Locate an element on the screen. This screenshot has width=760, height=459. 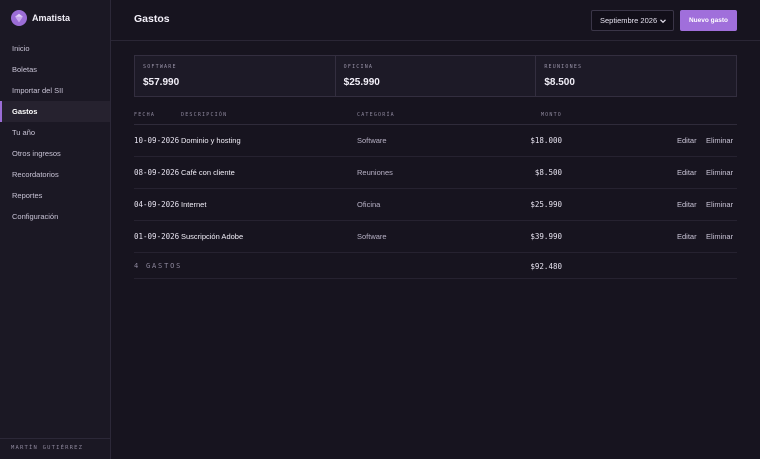
sidebar-item-otros-ingresos: Otros ingresos is located at coordinates (55, 153).